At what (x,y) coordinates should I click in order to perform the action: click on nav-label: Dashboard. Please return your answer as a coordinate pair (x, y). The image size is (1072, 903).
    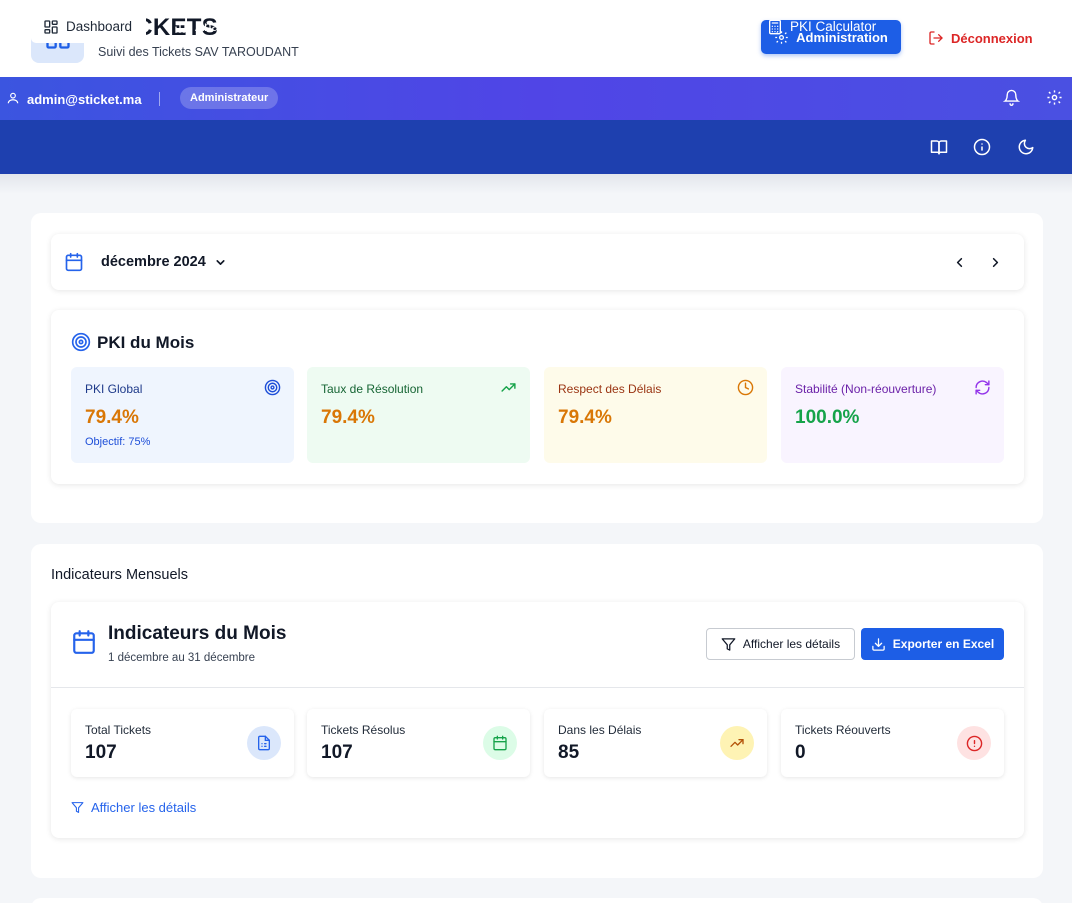
    Looking at the image, I should click on (99, 26).